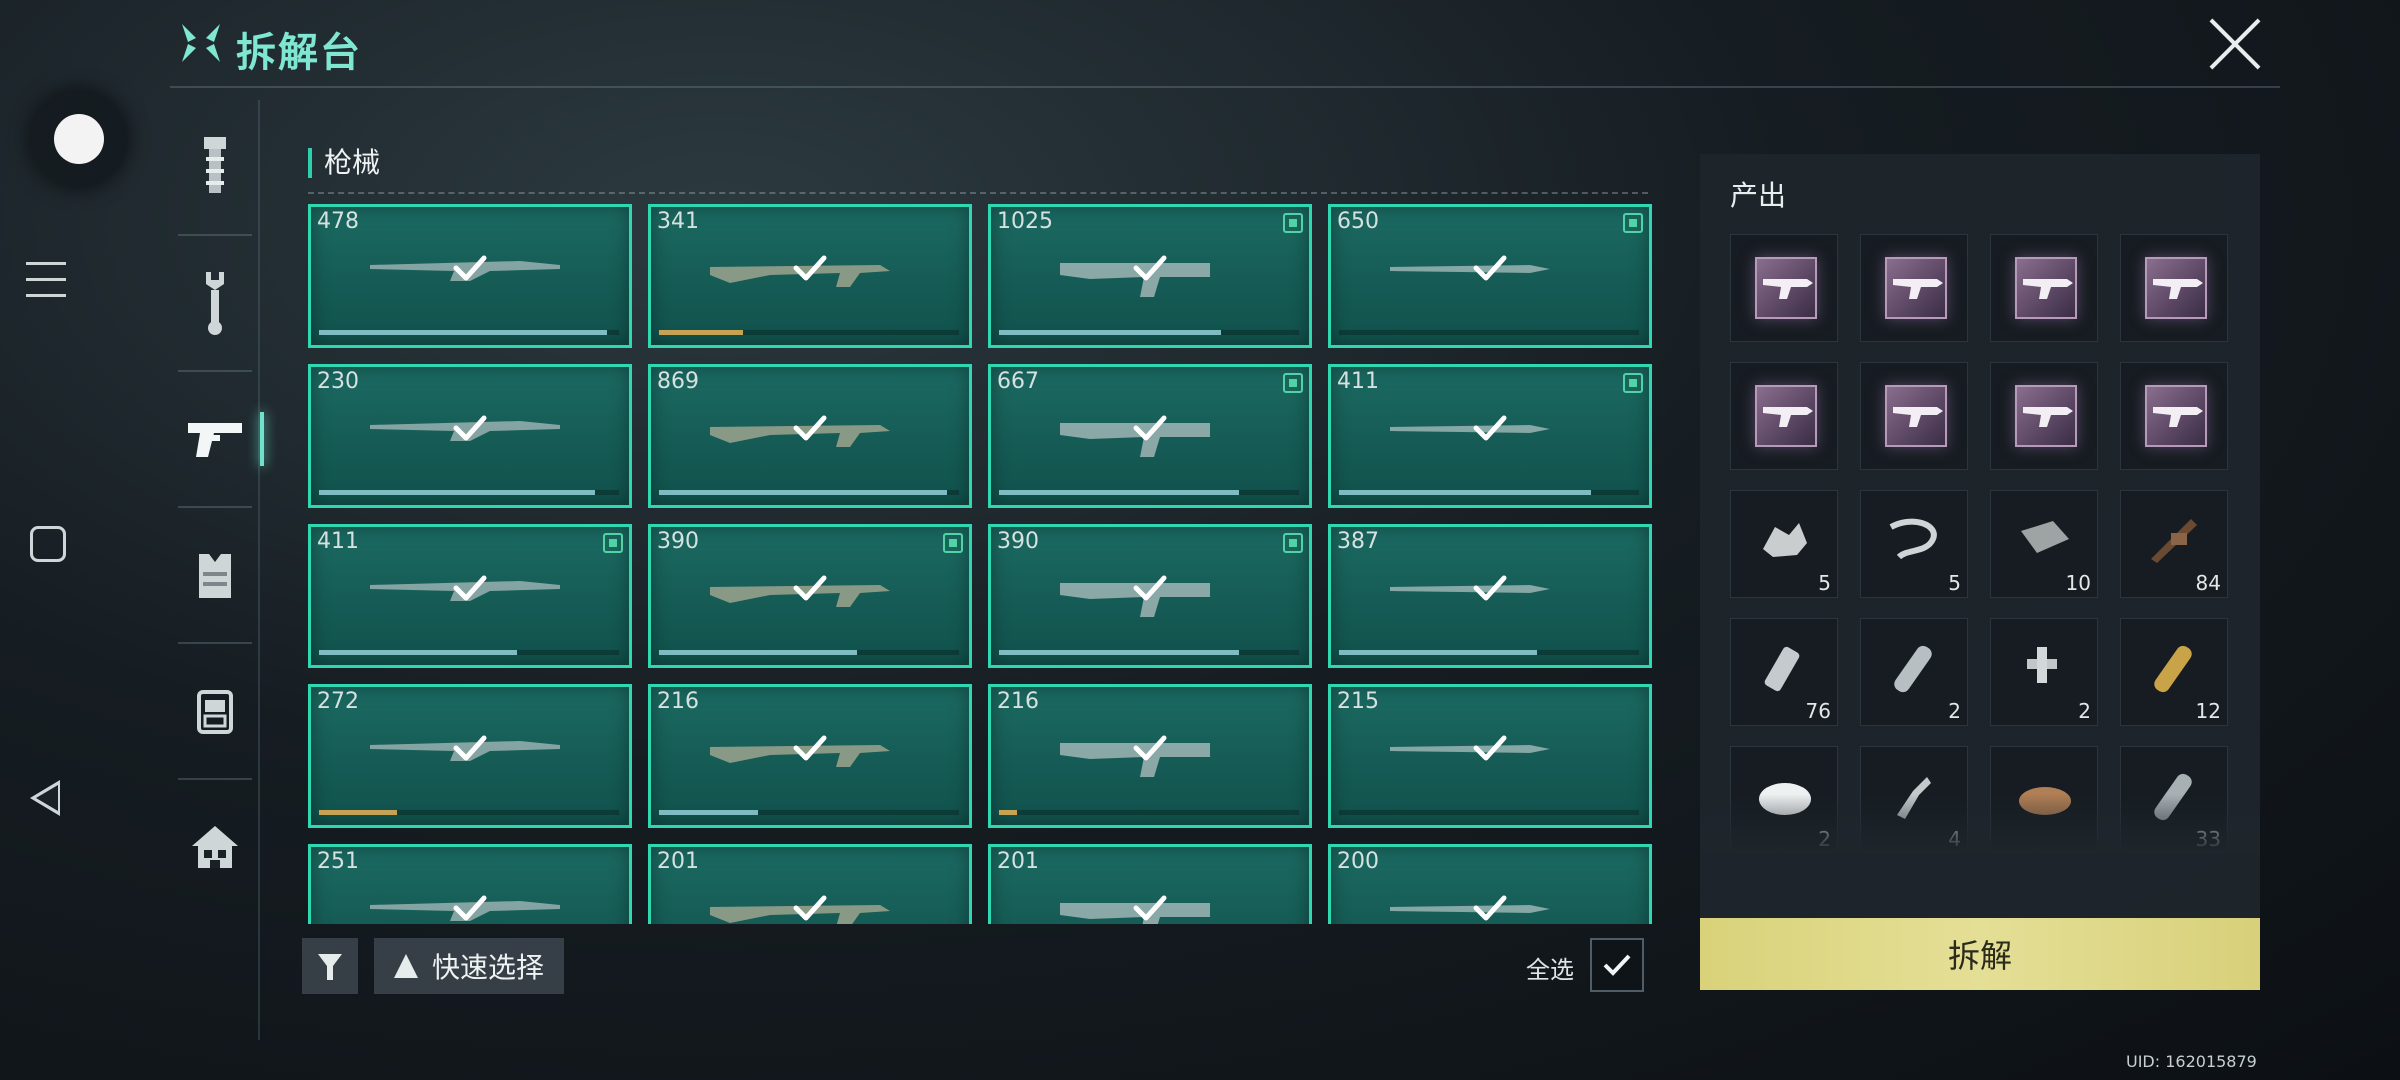  Describe the element at coordinates (1358, 541) in the screenshot. I see `weapon-quantity: 387` at that location.